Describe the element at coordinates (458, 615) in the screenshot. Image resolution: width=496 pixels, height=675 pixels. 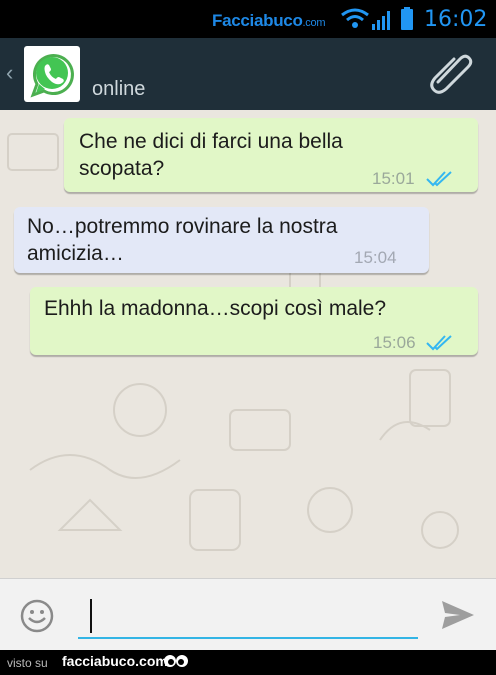
I see `send-icon` at that location.